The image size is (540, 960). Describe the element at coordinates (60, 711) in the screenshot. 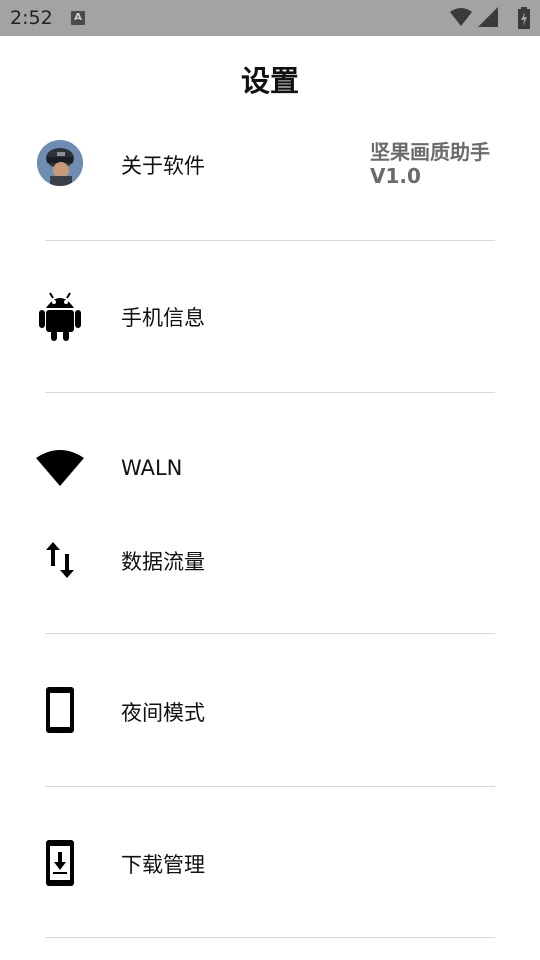

I see `phone-icon` at that location.